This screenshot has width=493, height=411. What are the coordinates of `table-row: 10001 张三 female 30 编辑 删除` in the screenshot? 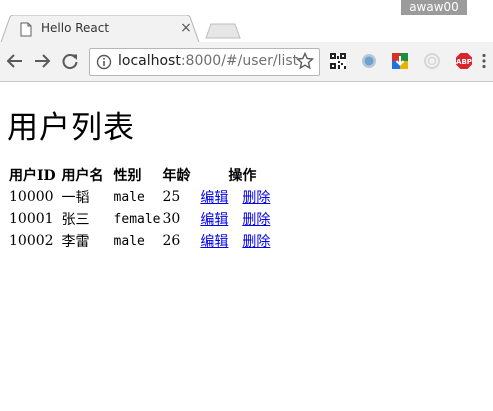 It's located at (146, 219).